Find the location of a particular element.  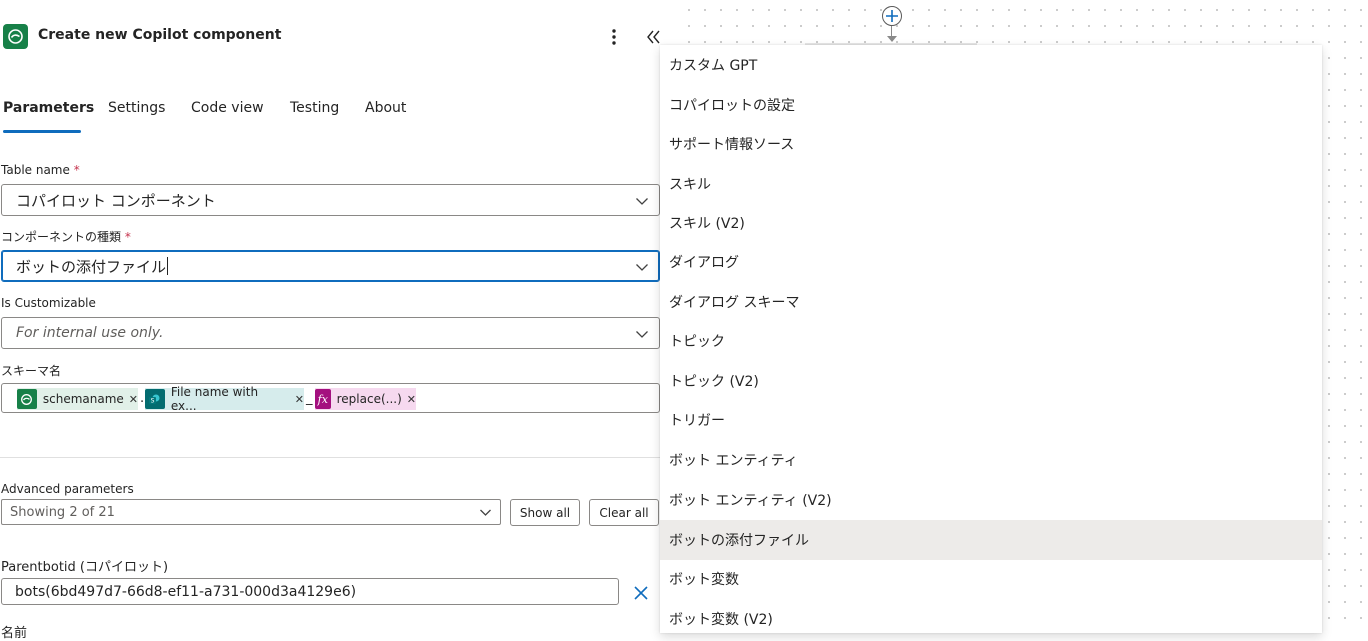

sharepoint-icon: S is located at coordinates (155, 399).